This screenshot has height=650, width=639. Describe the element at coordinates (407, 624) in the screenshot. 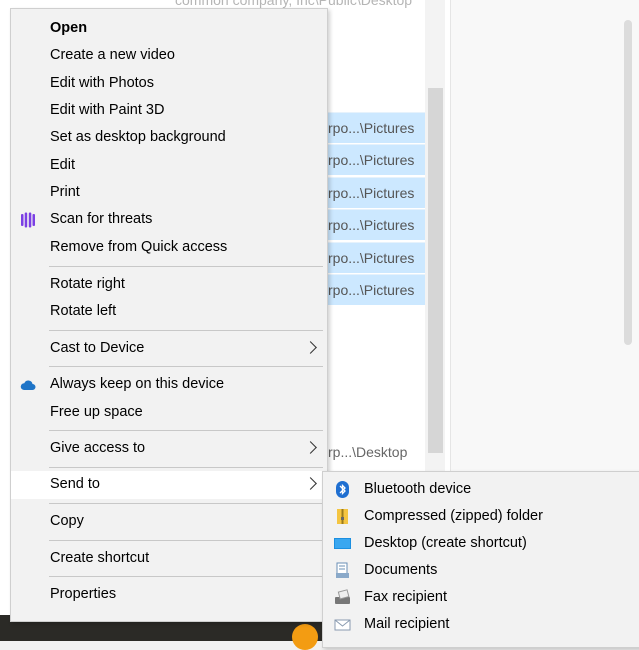

I see `submenu-item-label: Mail recipient` at that location.